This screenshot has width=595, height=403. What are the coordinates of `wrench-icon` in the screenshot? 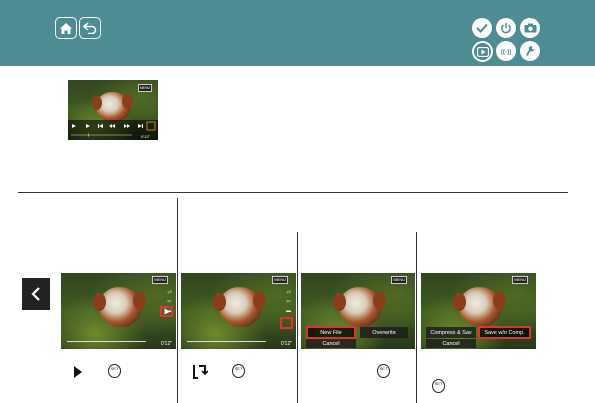 It's located at (530, 51).